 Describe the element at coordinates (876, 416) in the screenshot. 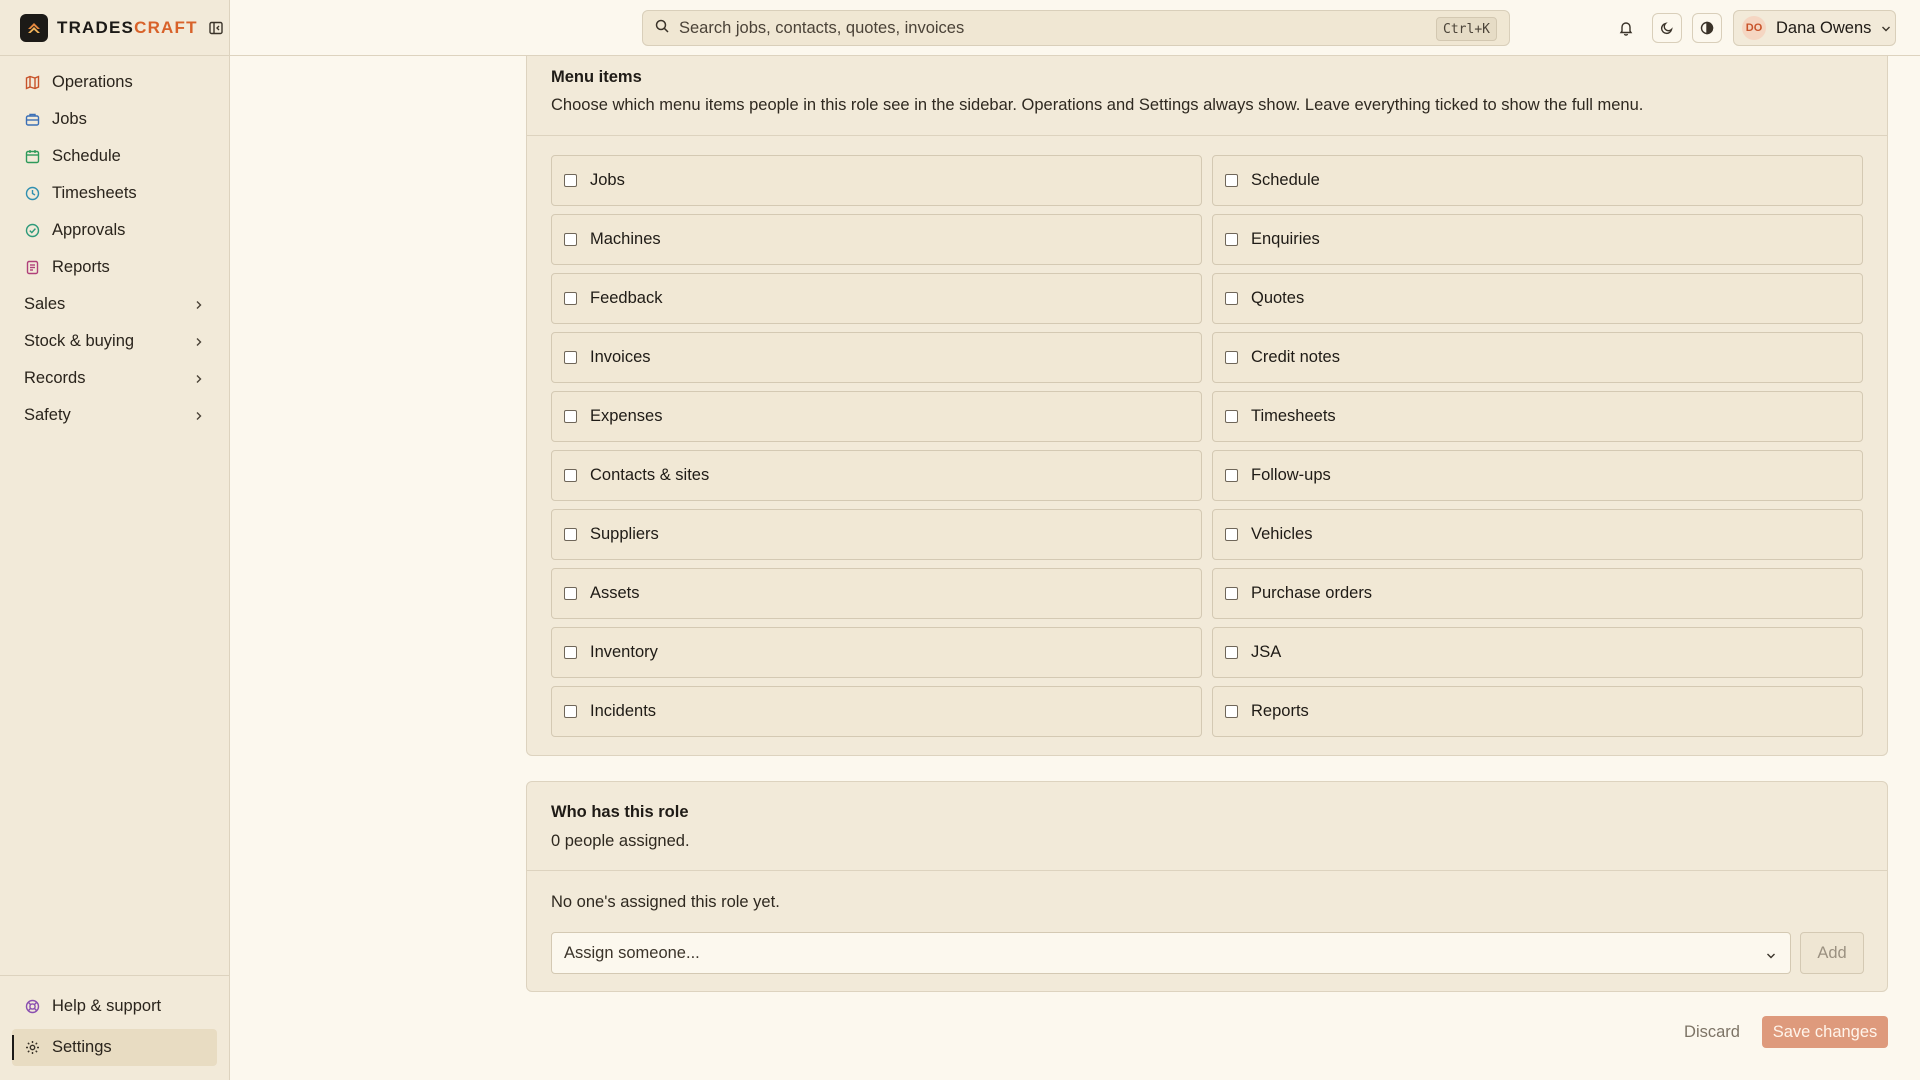

I see `menu-option-expenses: Expenses` at that location.